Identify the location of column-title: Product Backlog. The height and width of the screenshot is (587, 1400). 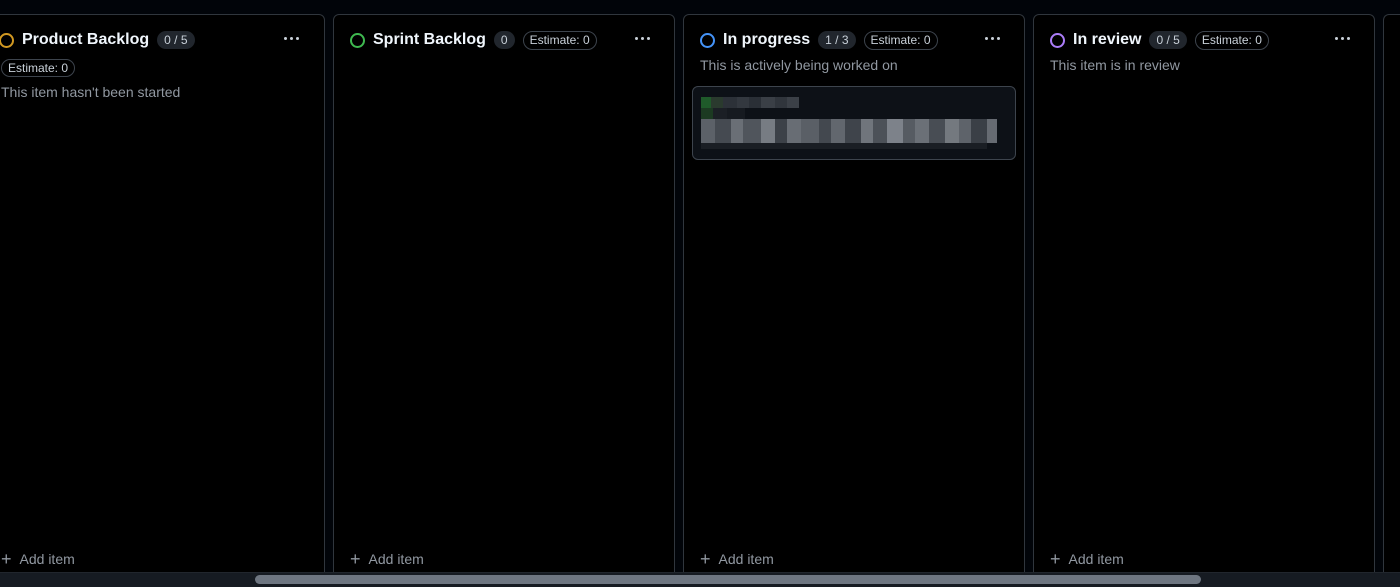
(85, 40).